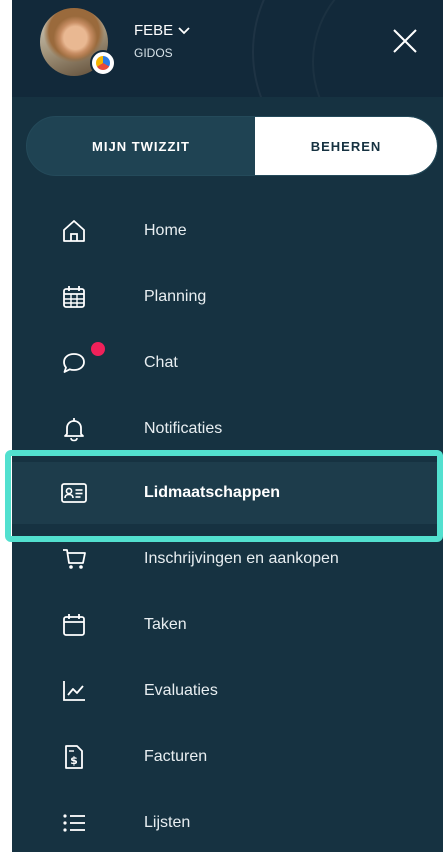 Image resolution: width=443 pixels, height=852 pixels. I want to click on organization-name: GIDOS, so click(153, 53).